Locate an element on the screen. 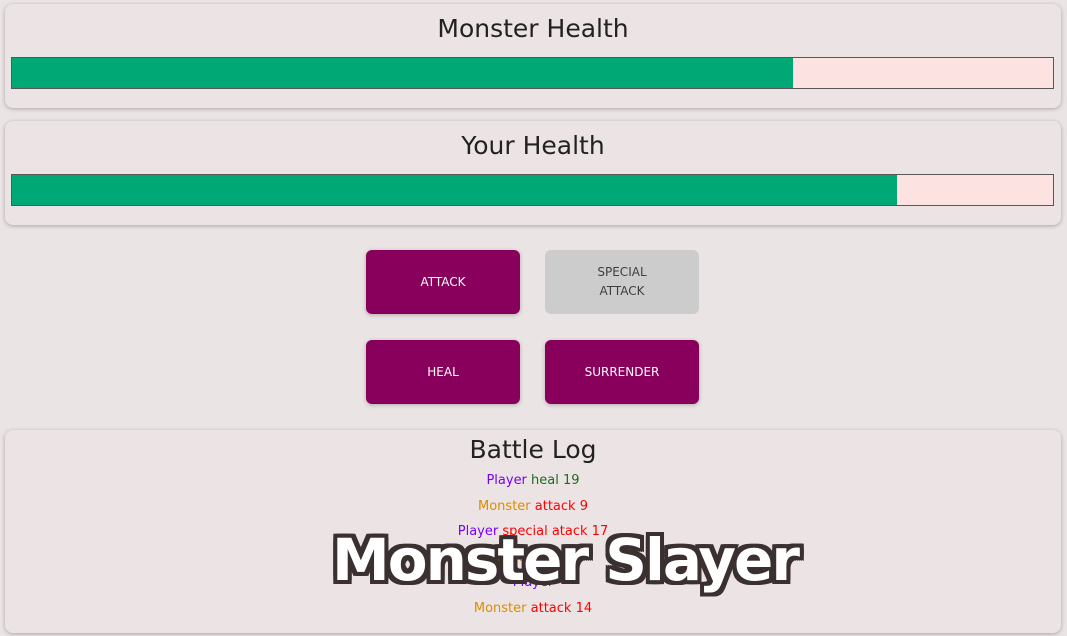  player-health-bar is located at coordinates (532, 190).